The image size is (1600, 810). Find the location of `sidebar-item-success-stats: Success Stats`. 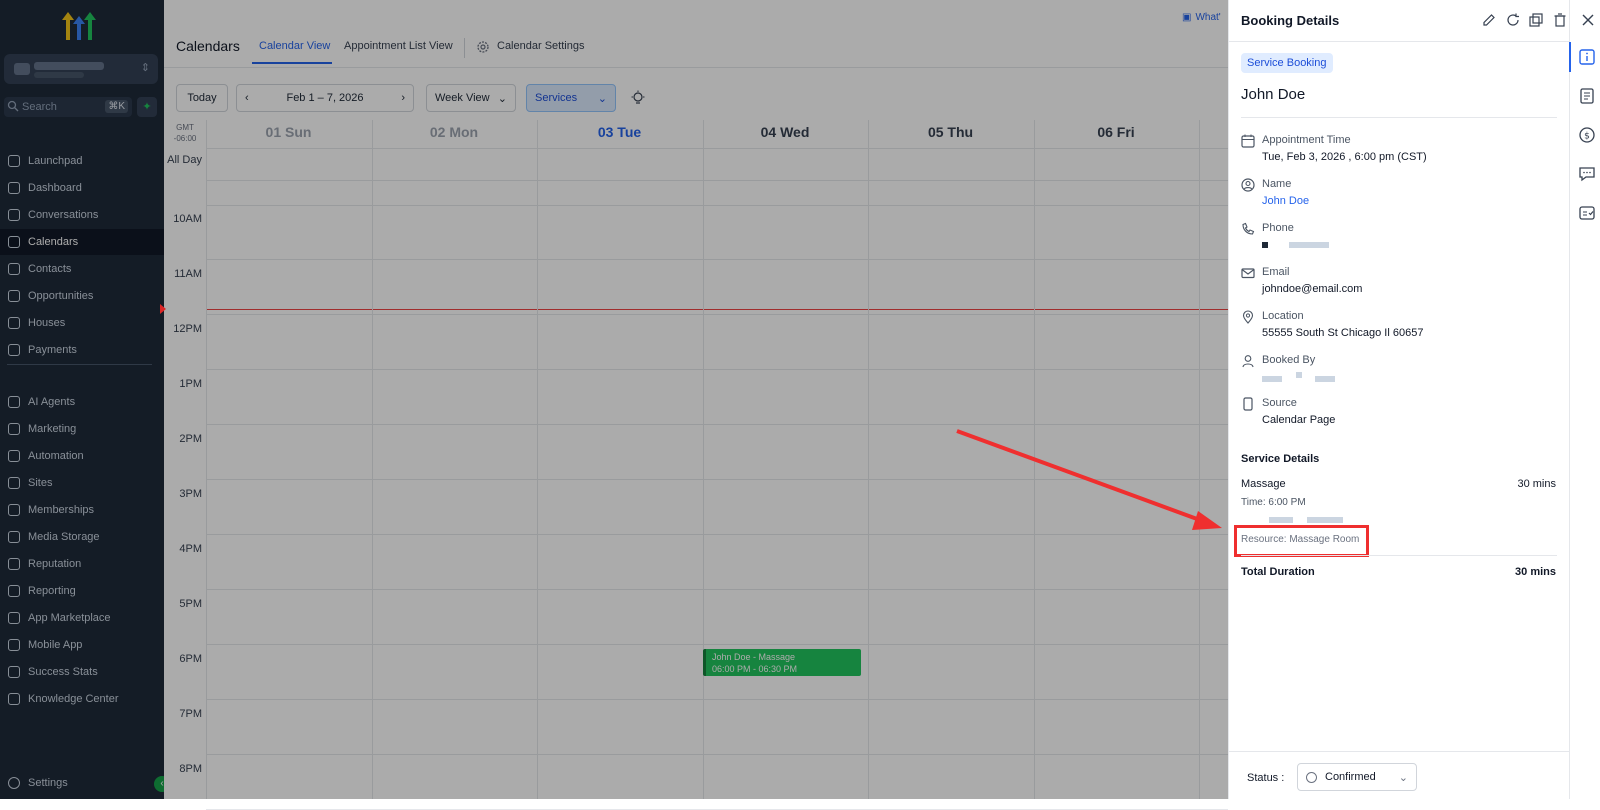

sidebar-item-success-stats: Success Stats is located at coordinates (82, 672).